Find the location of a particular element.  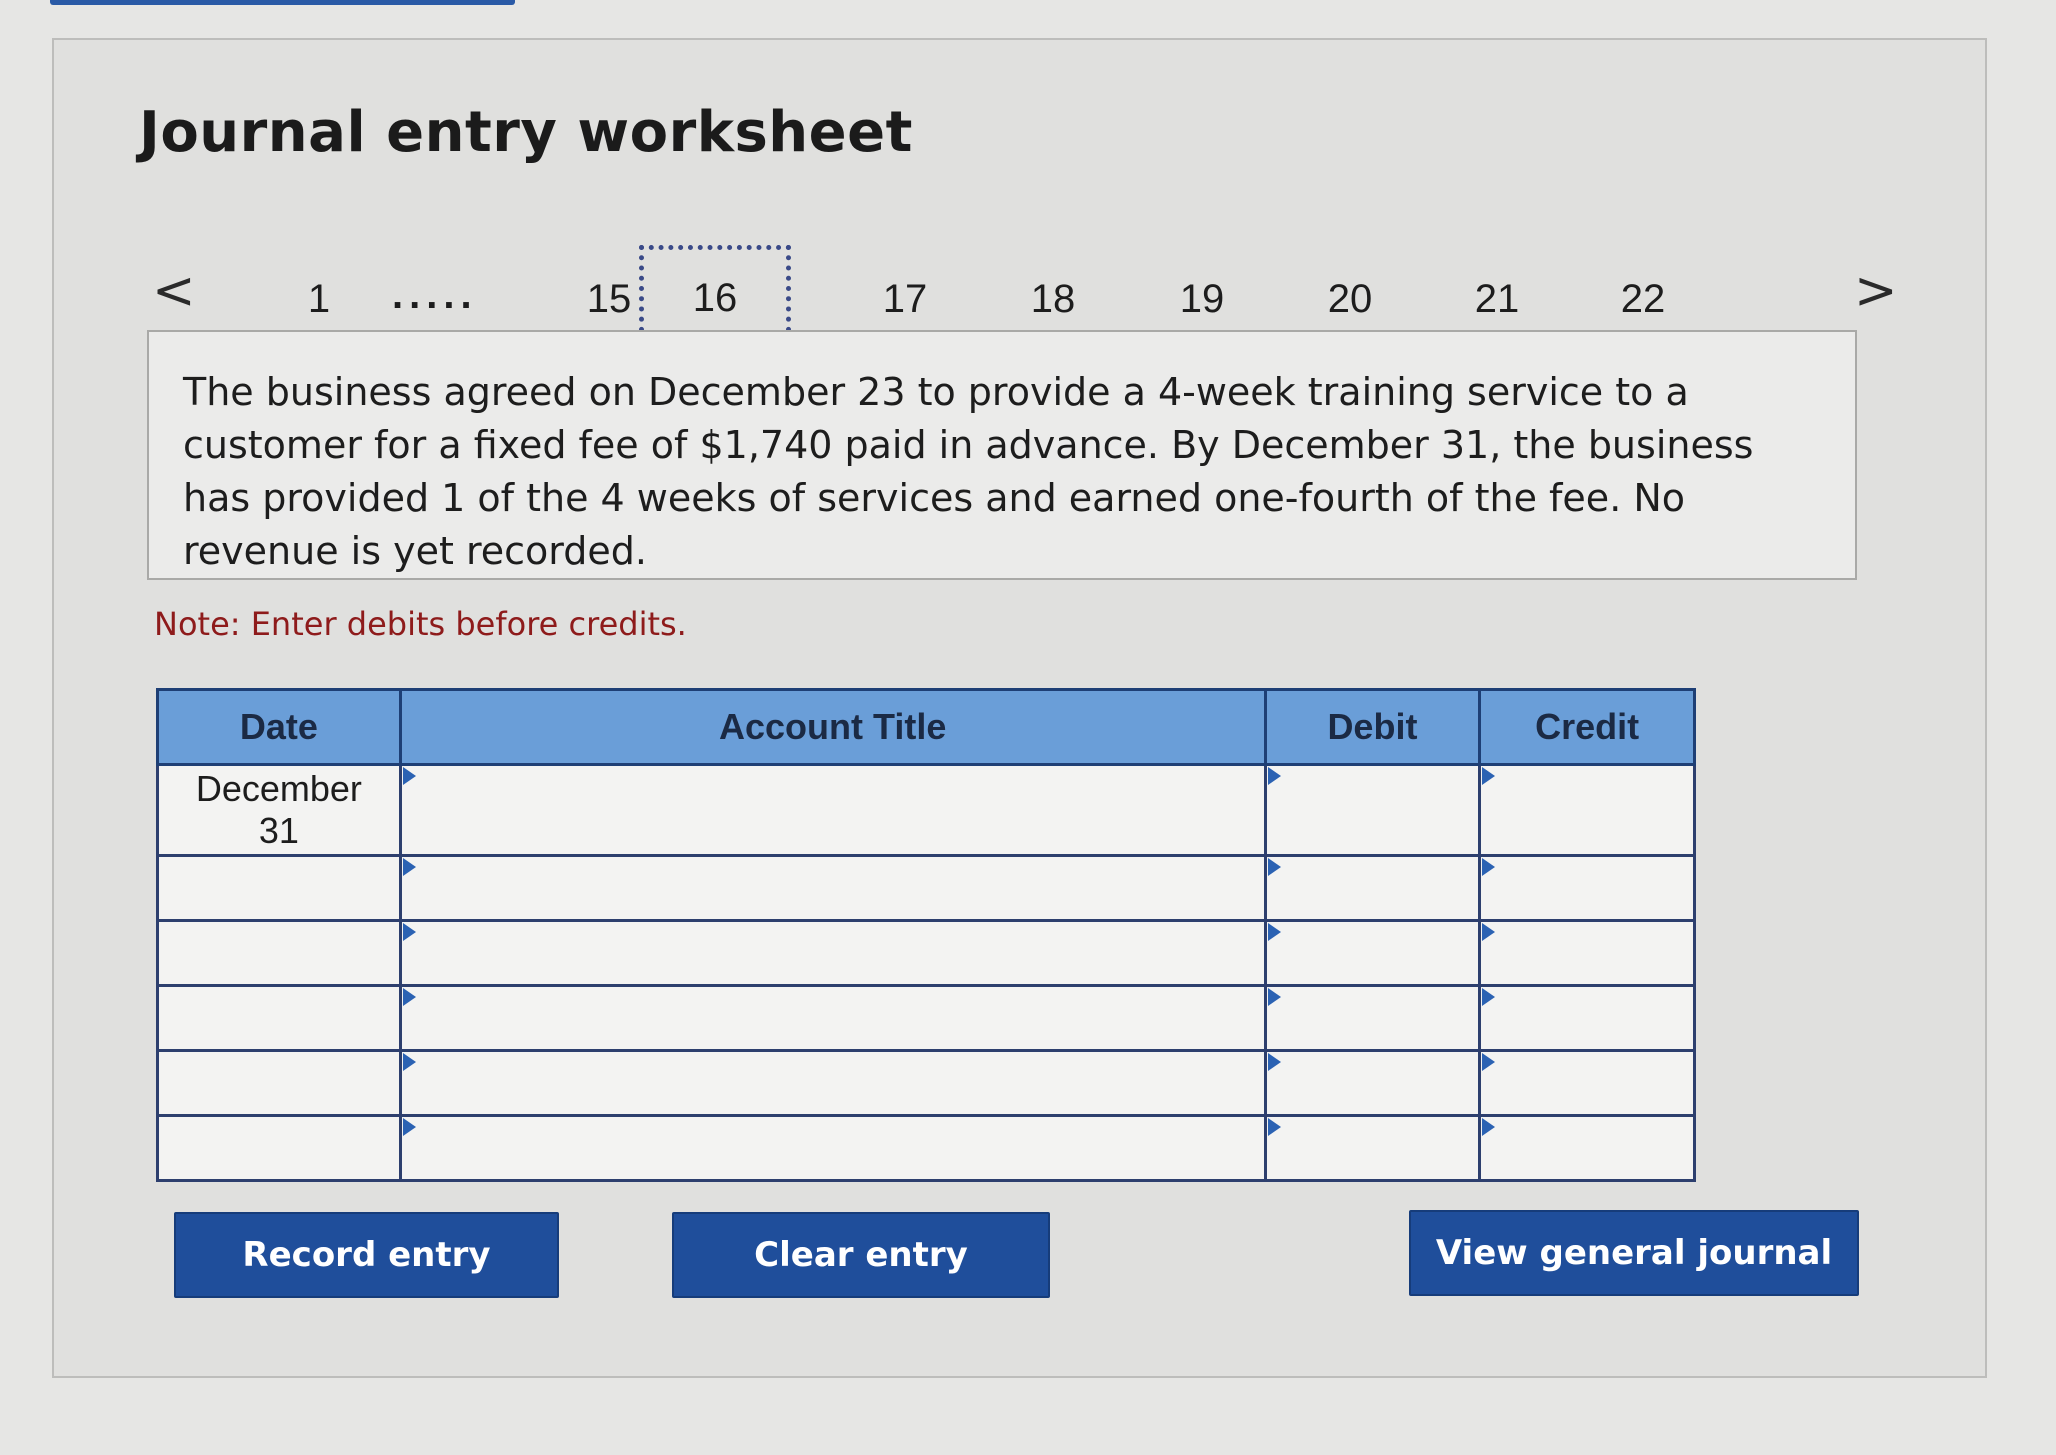

page-link-19: 19 is located at coordinates (1202, 299).